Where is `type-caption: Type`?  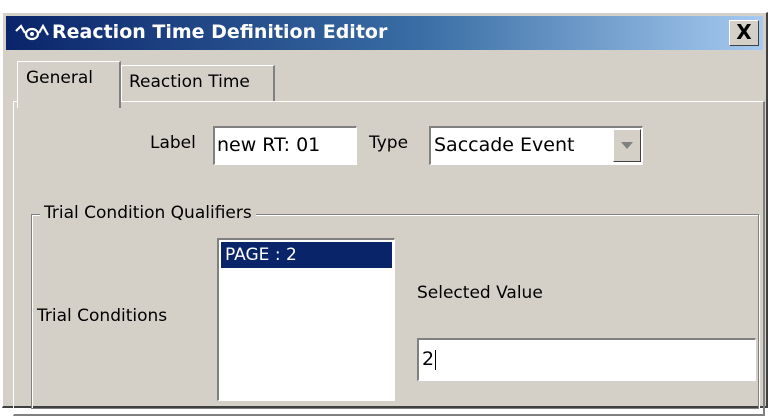
type-caption: Type is located at coordinates (389, 143).